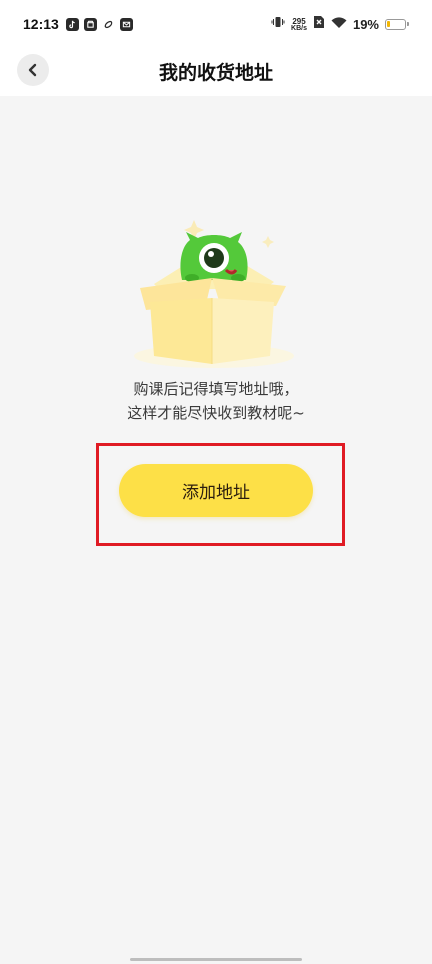  I want to click on network-speed: 295 KB/s, so click(299, 24).